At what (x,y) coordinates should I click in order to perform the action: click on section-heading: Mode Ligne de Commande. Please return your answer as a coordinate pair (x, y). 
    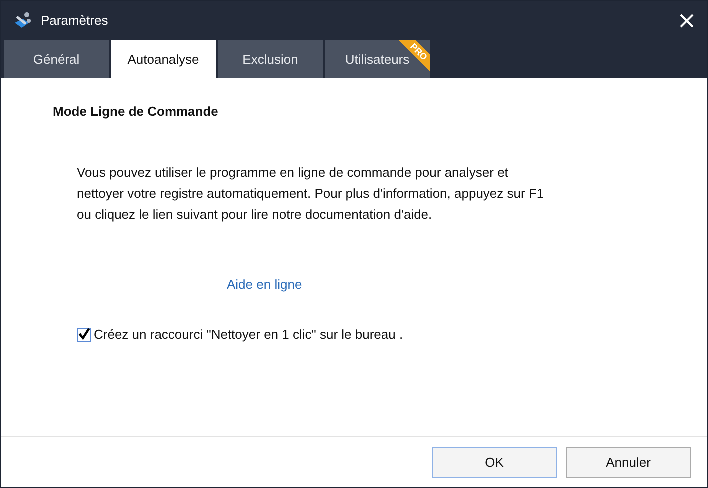
    Looking at the image, I should click on (136, 111).